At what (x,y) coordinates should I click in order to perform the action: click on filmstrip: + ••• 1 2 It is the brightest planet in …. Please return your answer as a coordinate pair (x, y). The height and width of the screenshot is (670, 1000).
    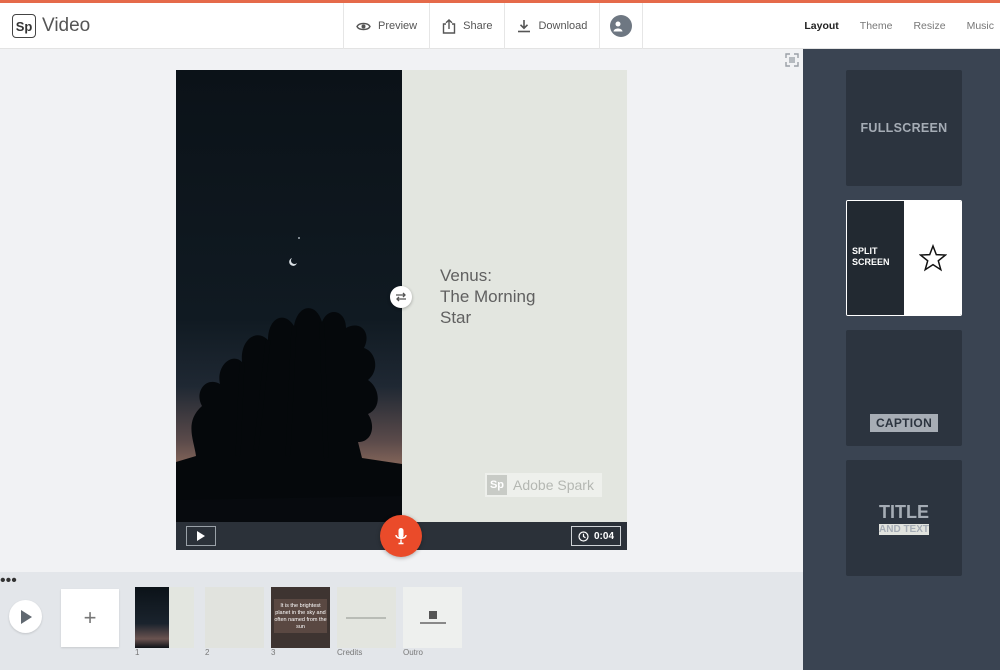
    Looking at the image, I should click on (401, 621).